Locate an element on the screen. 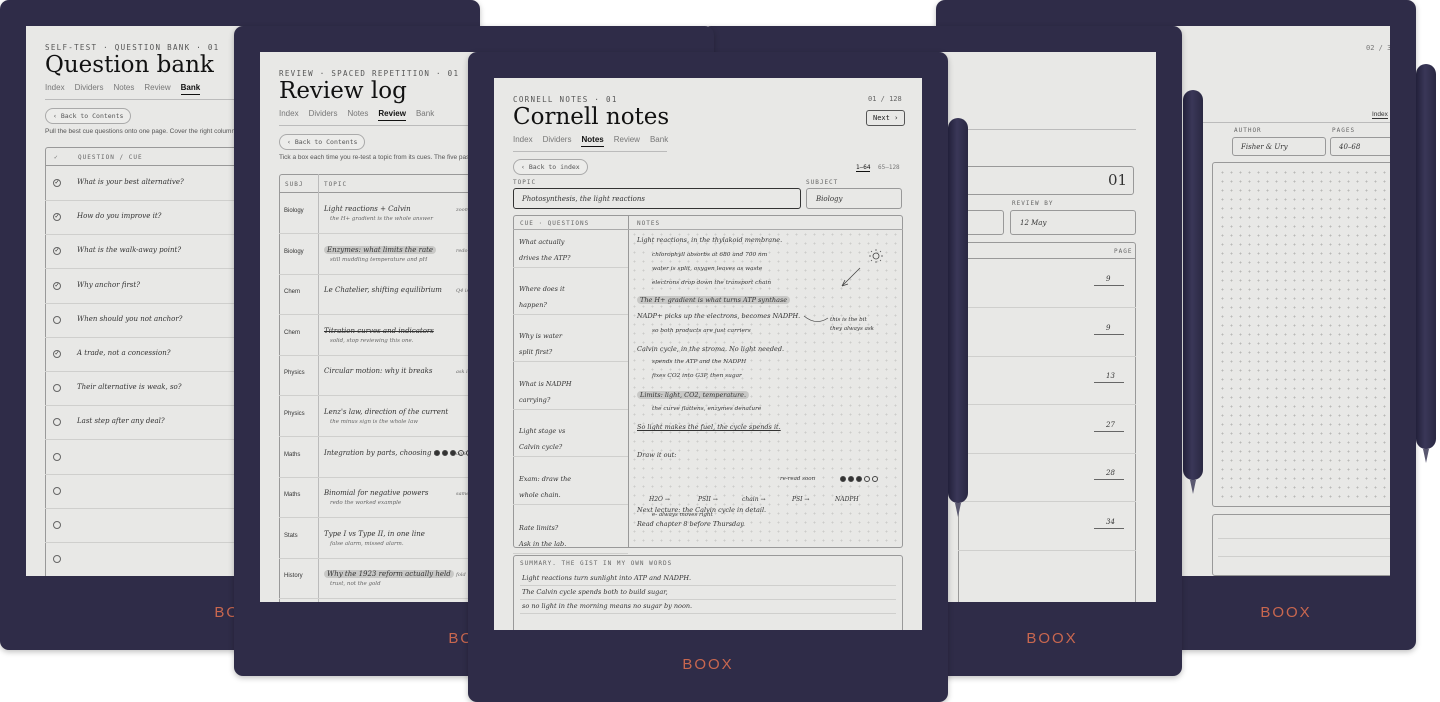 This screenshot has width=1440, height=702. tab-bar: Index Dividers Notes Review Bank is located at coordinates (590, 141).